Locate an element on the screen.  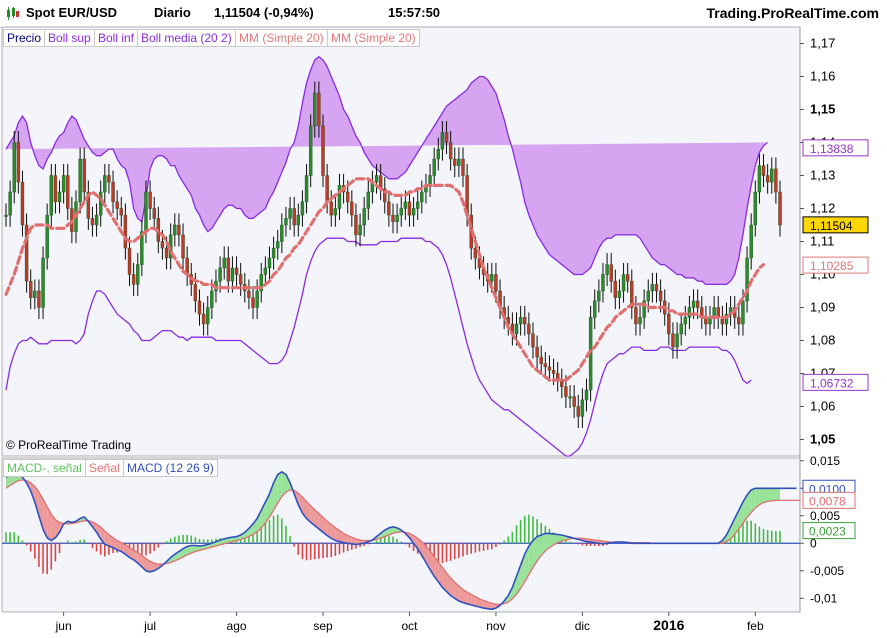
price-tag-text: 1,10285 is located at coordinates (832, 266).